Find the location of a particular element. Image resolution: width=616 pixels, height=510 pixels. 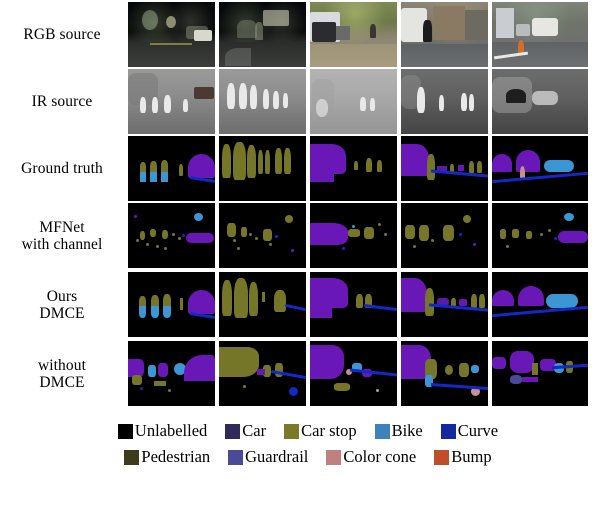

legend-row-1: Unlabelled Car Car stop Bike Curve is located at coordinates (308, 431).